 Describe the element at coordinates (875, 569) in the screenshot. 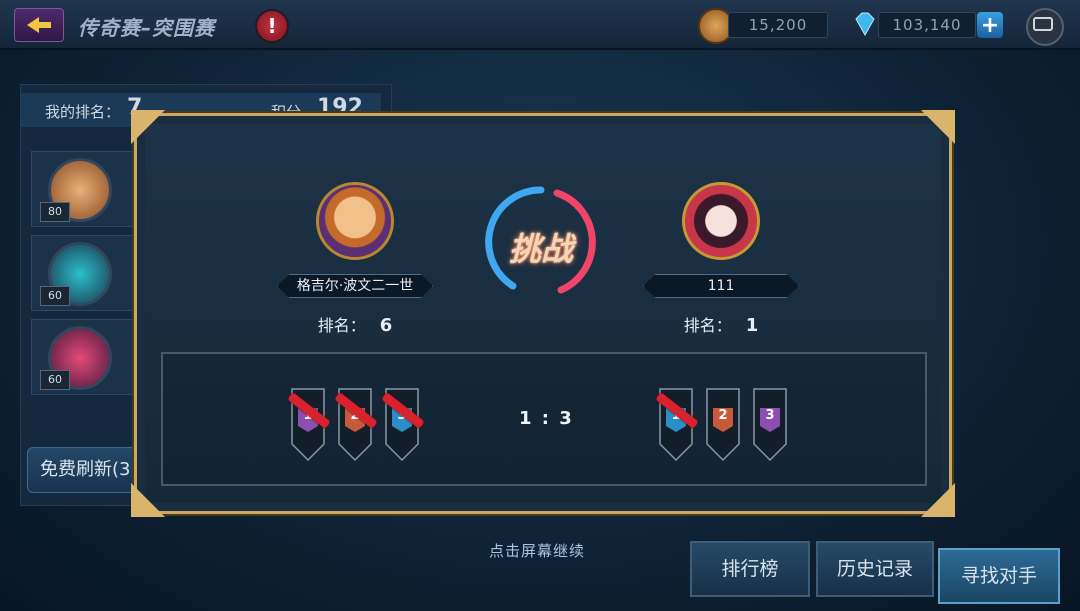

I see `history-button: 历史记录` at that location.